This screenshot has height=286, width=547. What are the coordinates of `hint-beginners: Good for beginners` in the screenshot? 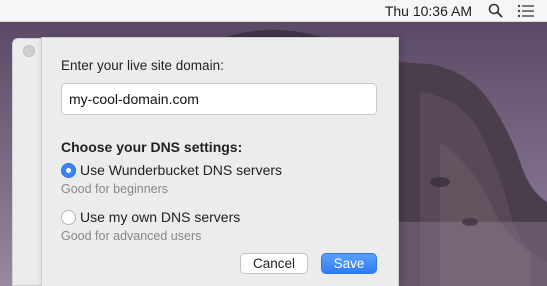 It's located at (115, 189).